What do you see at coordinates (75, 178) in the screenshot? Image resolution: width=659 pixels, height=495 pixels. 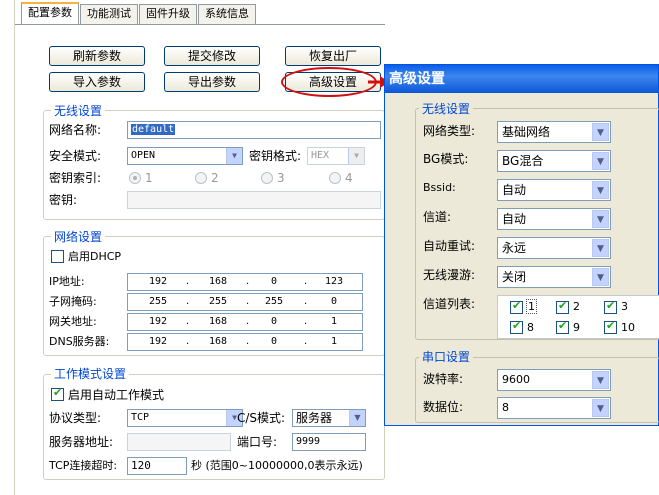 I see `key-index-label: 密钥索引:` at bounding box center [75, 178].